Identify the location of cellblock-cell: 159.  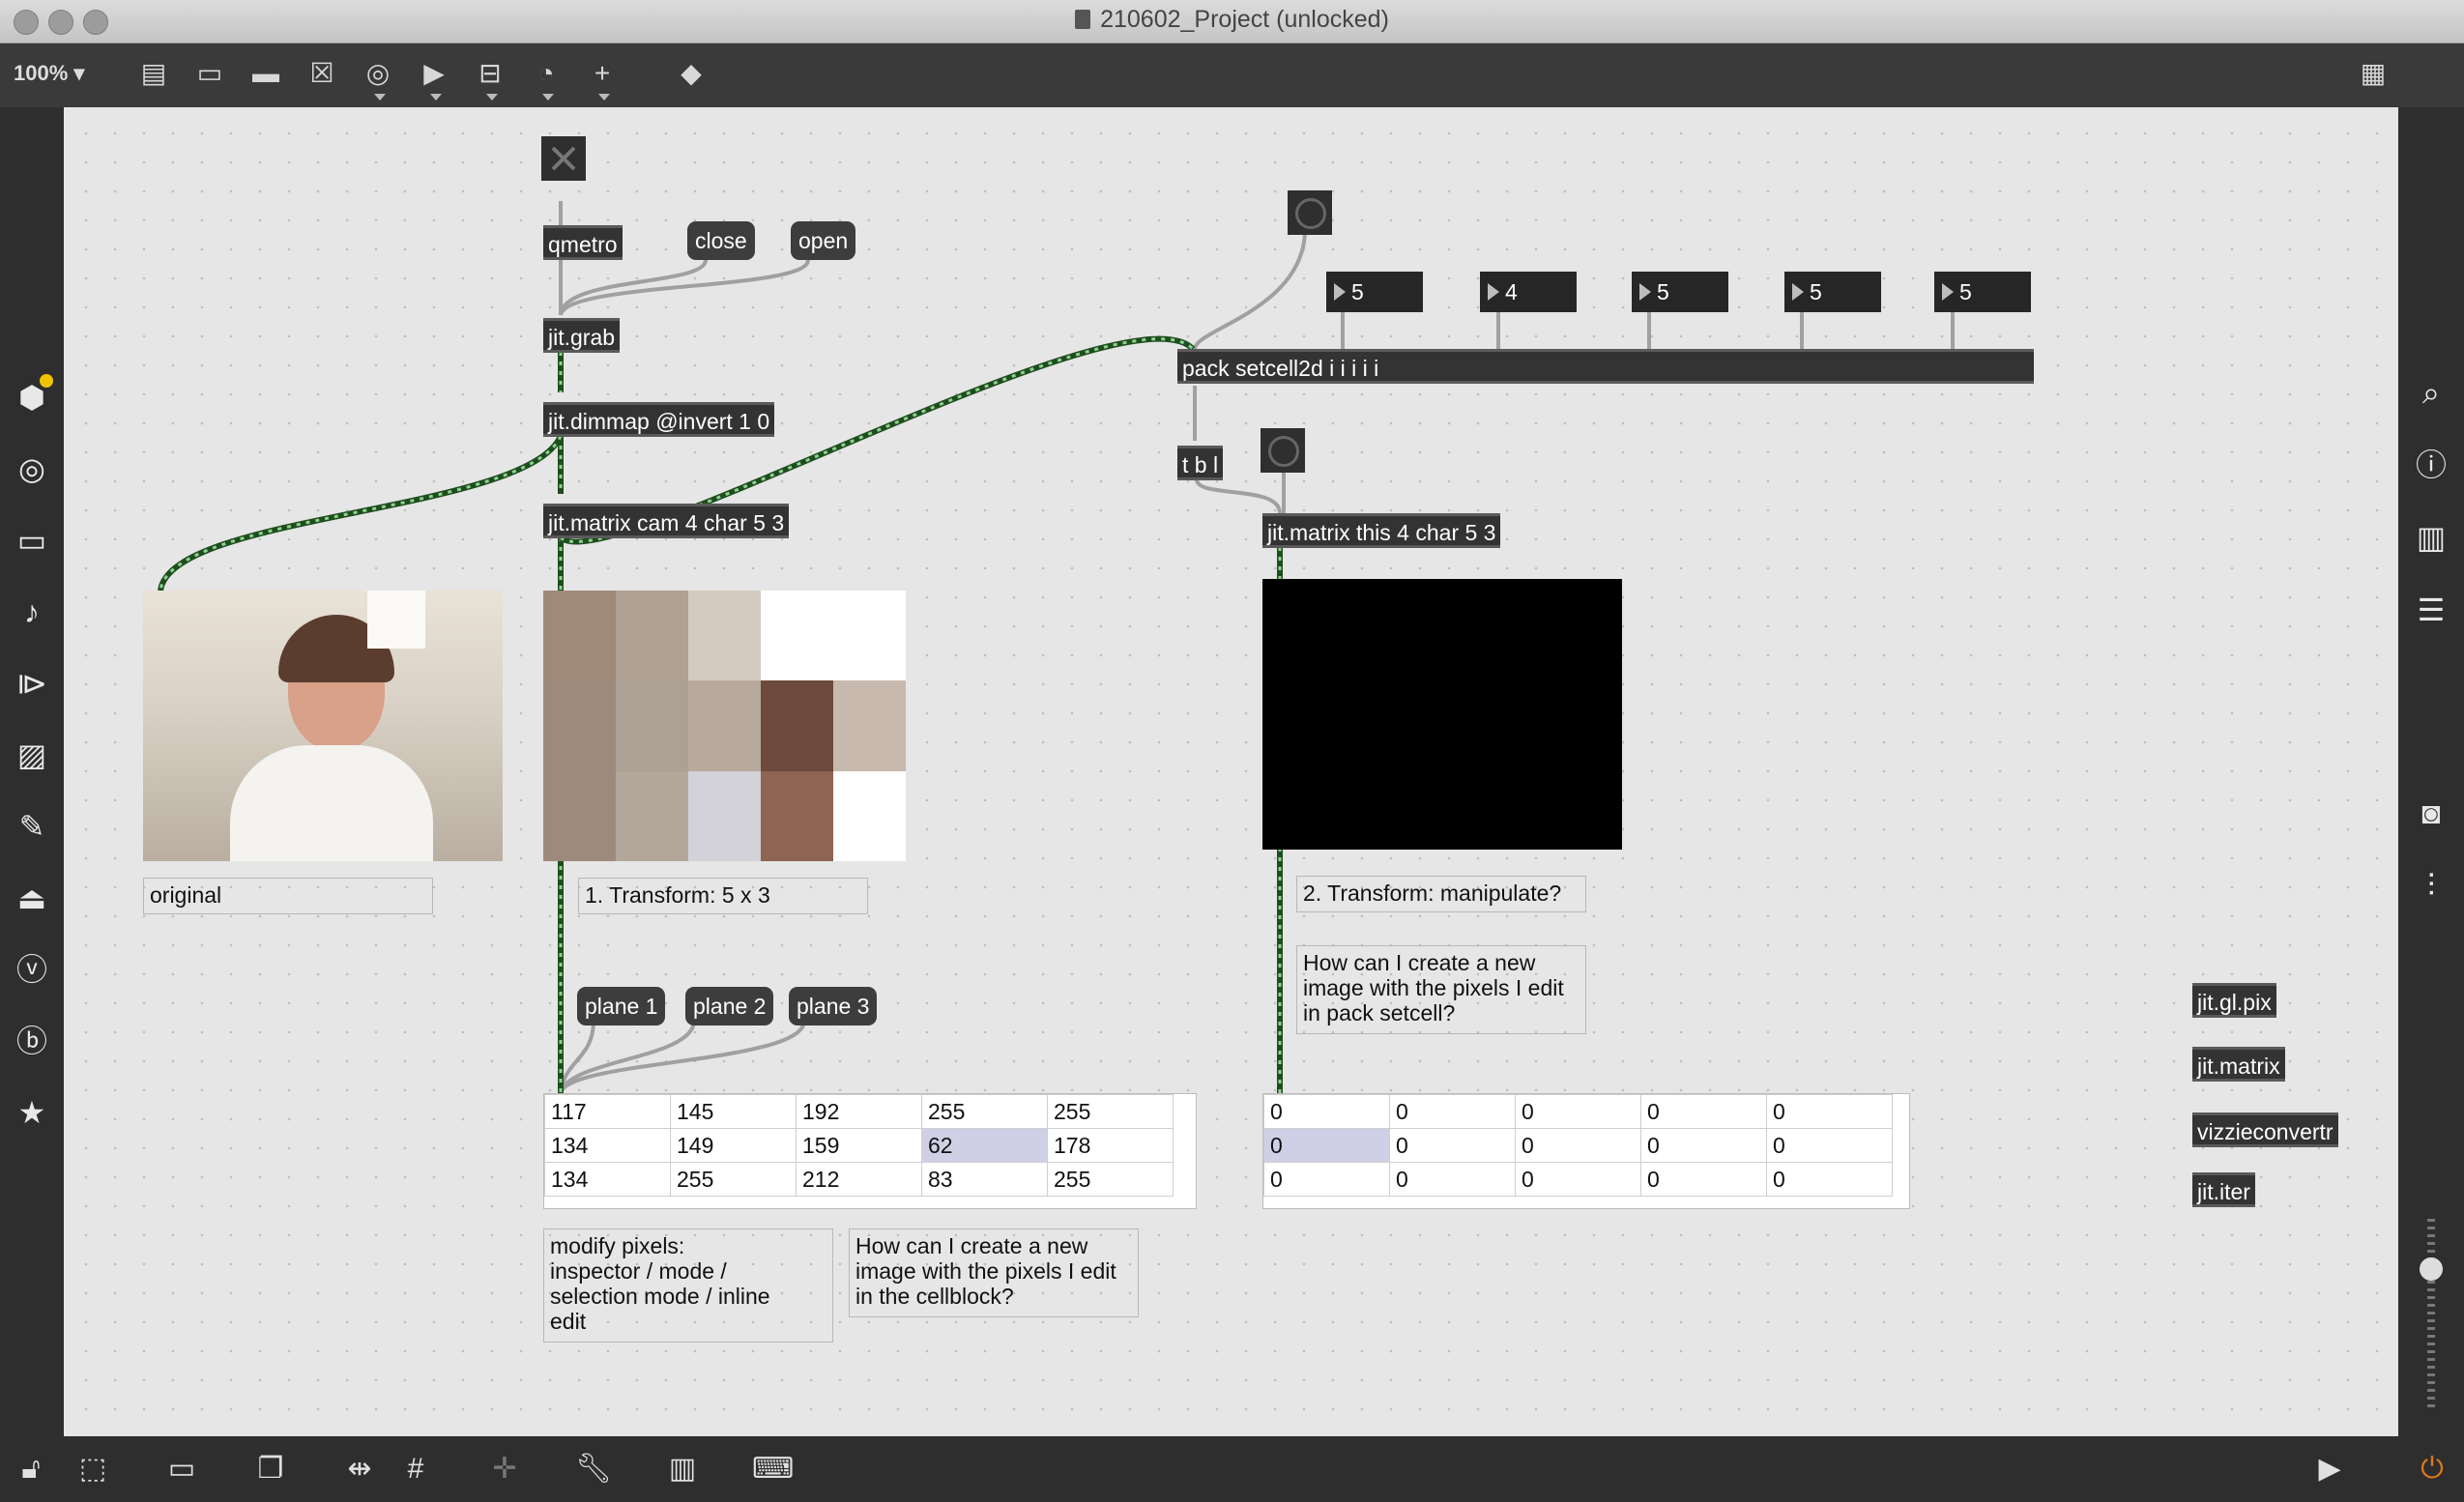
(859, 1145).